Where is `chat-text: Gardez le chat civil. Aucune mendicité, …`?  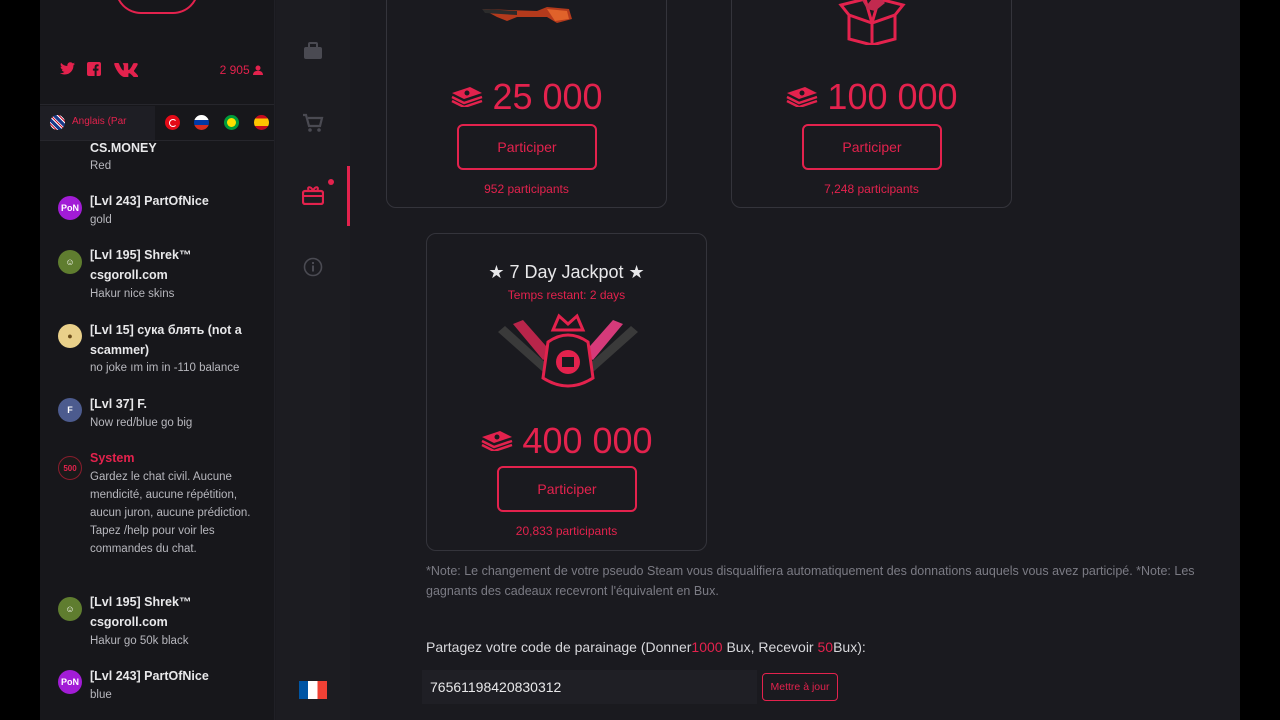
chat-text: Gardez le chat civil. Aucune mendicité, … is located at coordinates (170, 513).